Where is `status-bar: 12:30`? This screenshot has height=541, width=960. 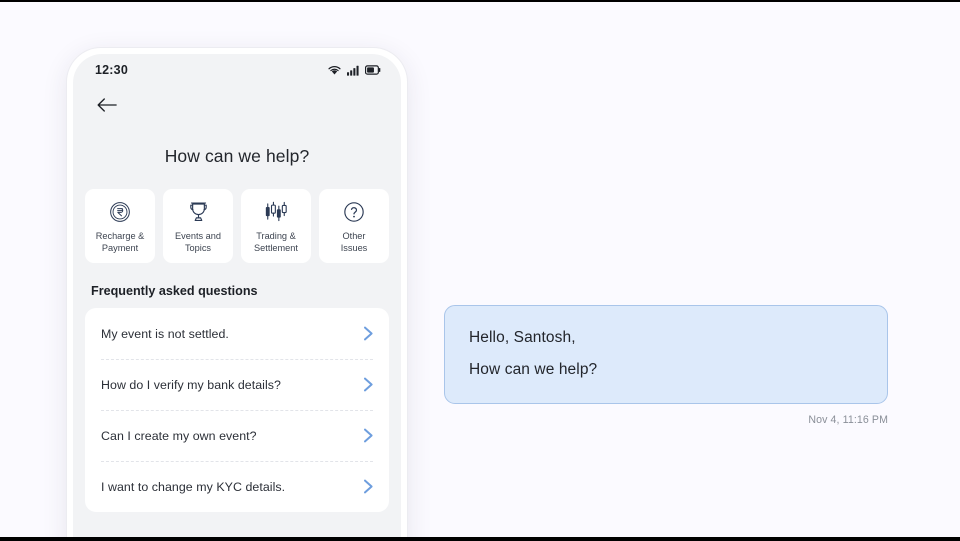
status-bar: 12:30 is located at coordinates (237, 70).